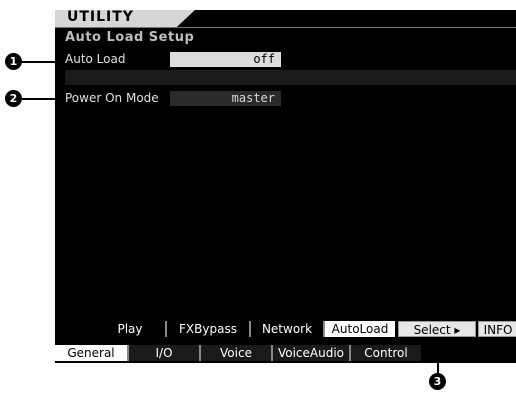 The image size is (516, 399). I want to click on lower-tab-row: General I/O Voice VoiceAudio Control, so click(285, 353).